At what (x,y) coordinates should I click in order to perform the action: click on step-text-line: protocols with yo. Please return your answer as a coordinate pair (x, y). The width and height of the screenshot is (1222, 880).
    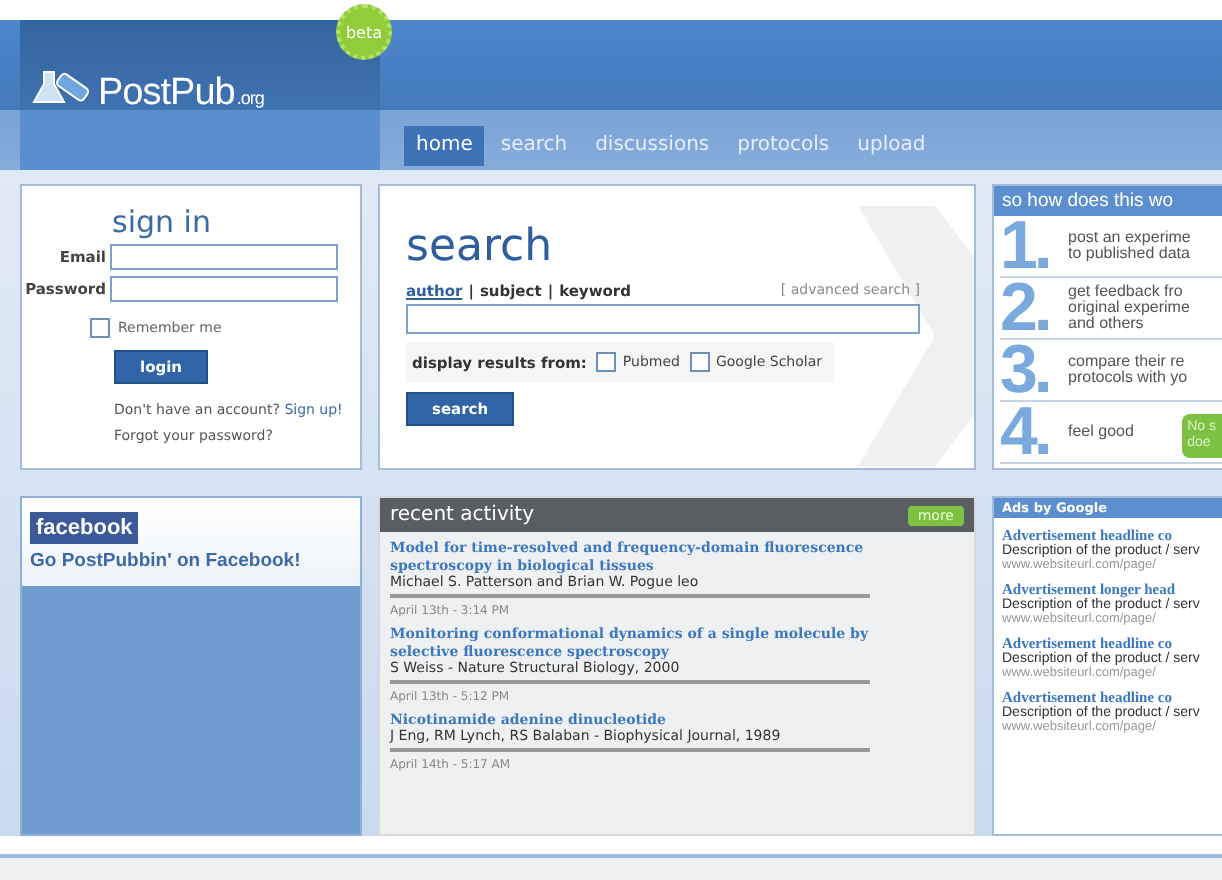
    Looking at the image, I should click on (1128, 378).